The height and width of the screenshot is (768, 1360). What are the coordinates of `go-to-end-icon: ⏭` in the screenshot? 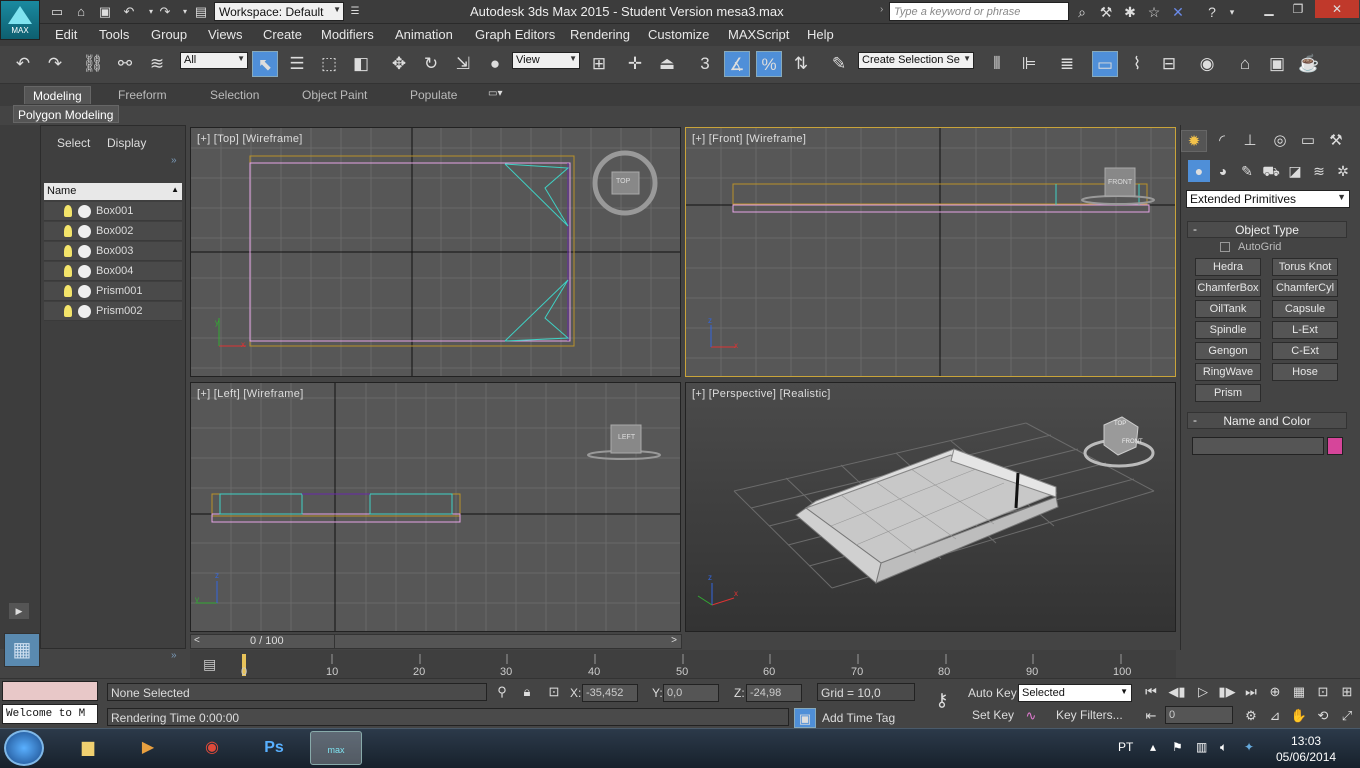 It's located at (1251, 692).